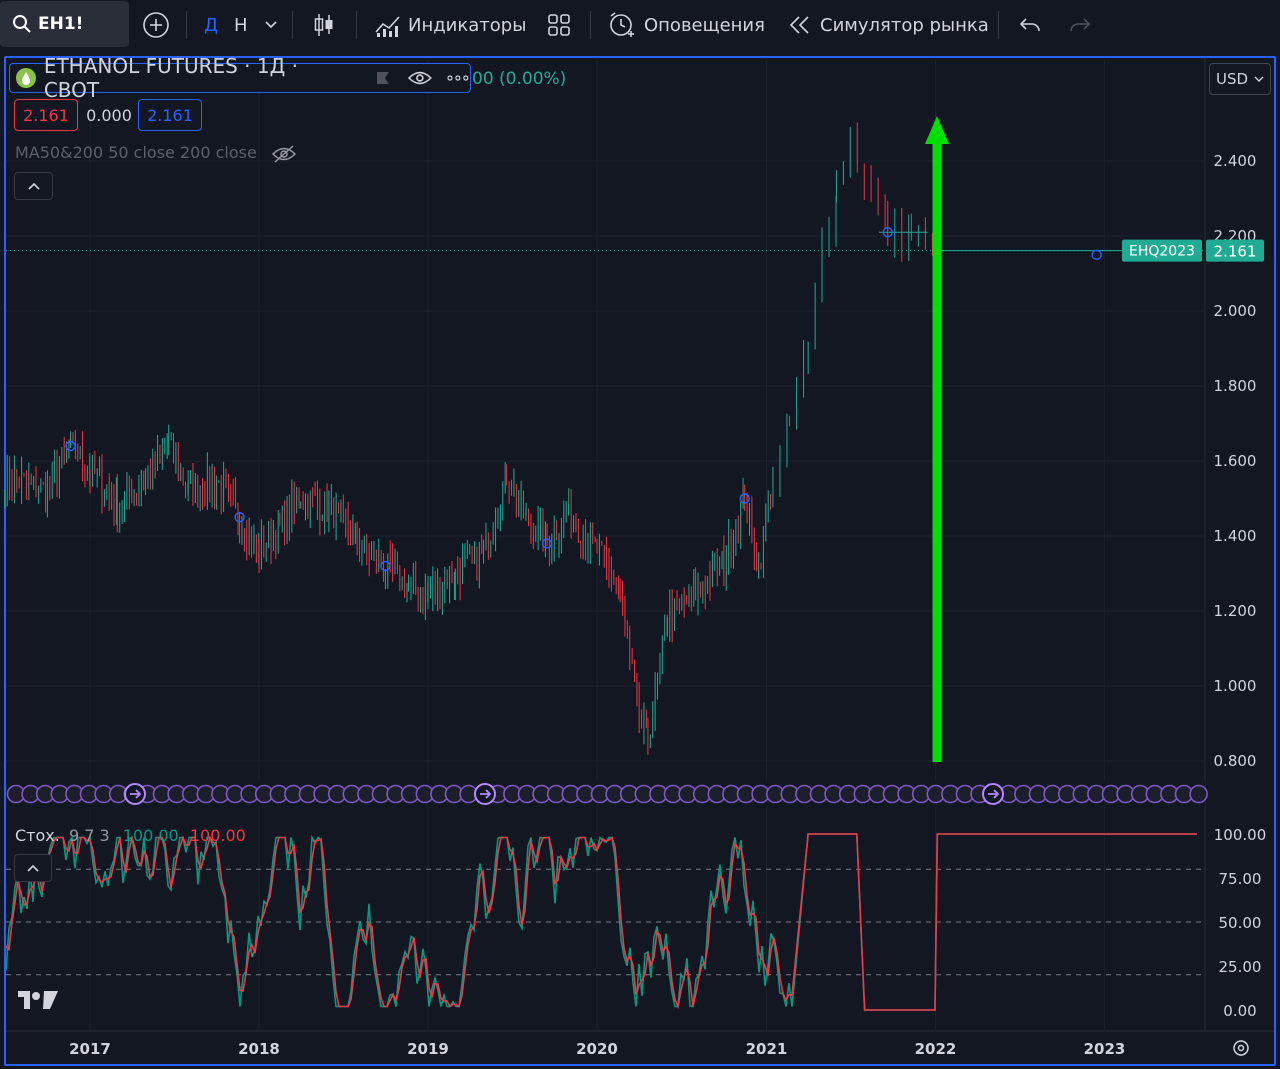 The height and width of the screenshot is (1069, 1280). What do you see at coordinates (259, 1049) in the screenshot?
I see `time-tick-label: 2018` at bounding box center [259, 1049].